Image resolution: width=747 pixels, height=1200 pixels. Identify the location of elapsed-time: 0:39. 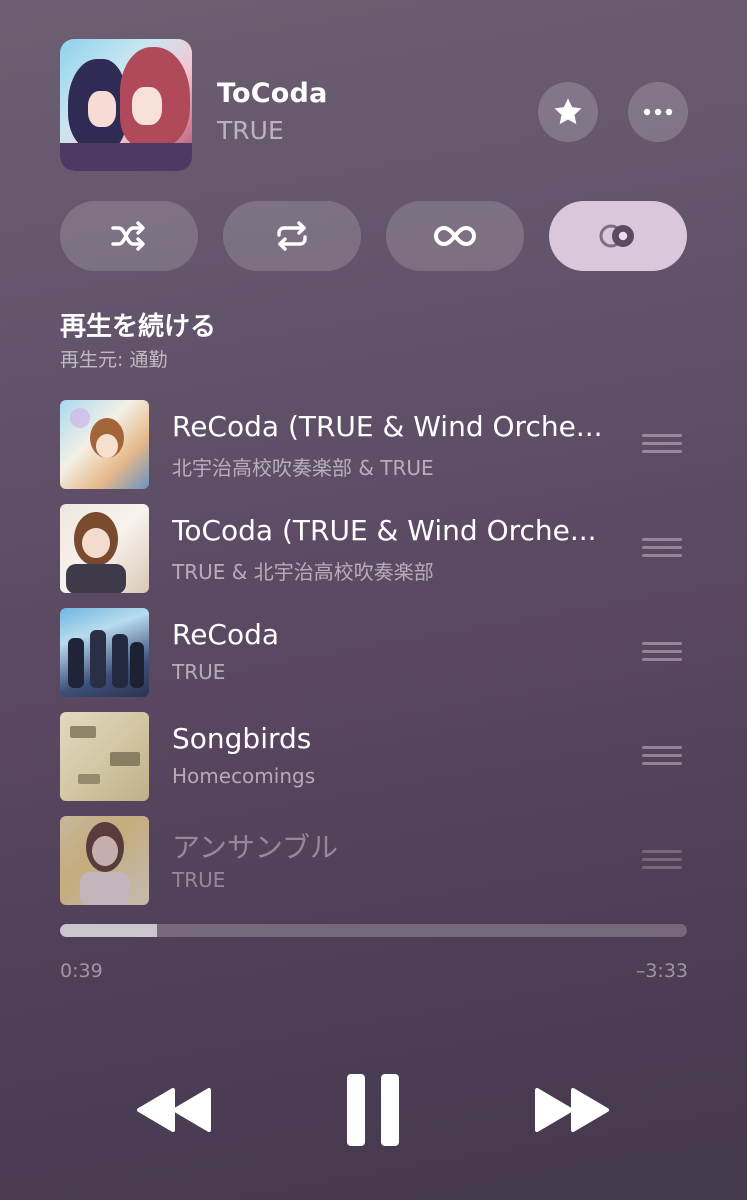
(81, 971).